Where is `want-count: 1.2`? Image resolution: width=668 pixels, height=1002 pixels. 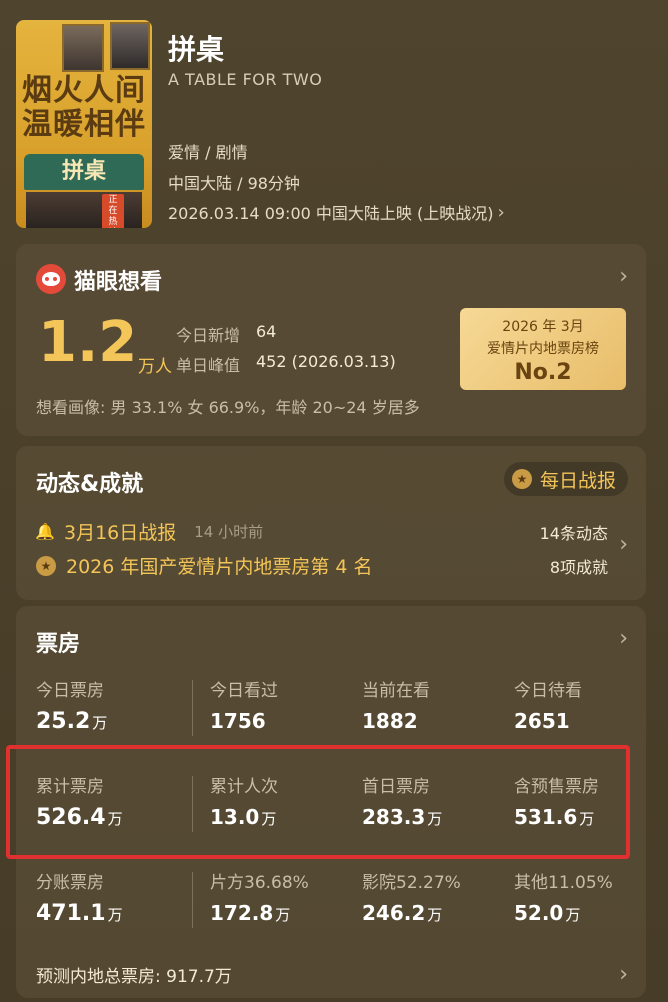 want-count: 1.2 is located at coordinates (88, 342).